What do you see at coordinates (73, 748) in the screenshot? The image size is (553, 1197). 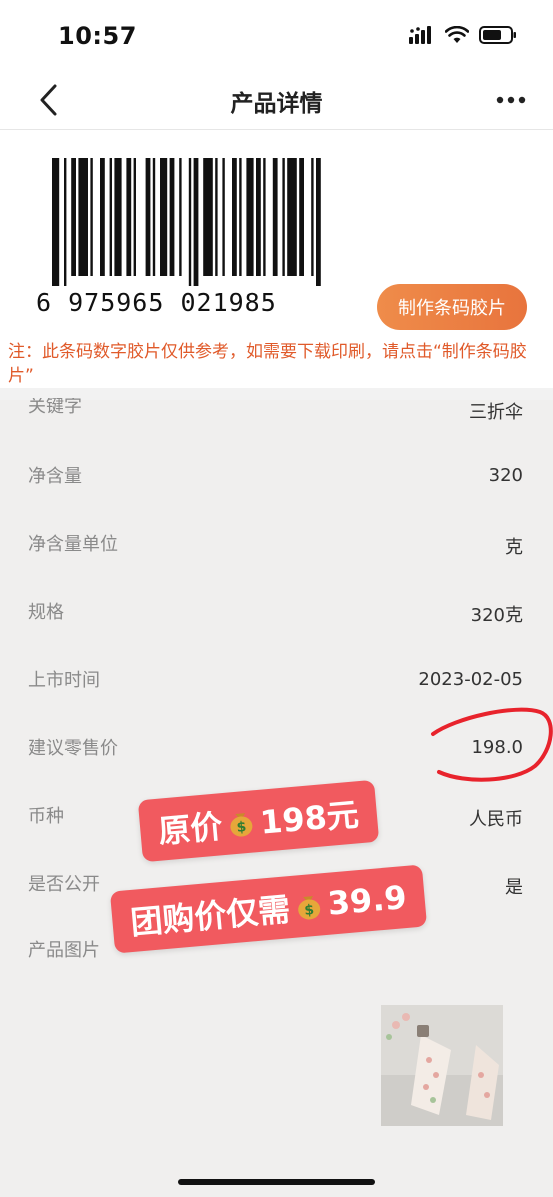 I see `attr-label: 建议零售价` at bounding box center [73, 748].